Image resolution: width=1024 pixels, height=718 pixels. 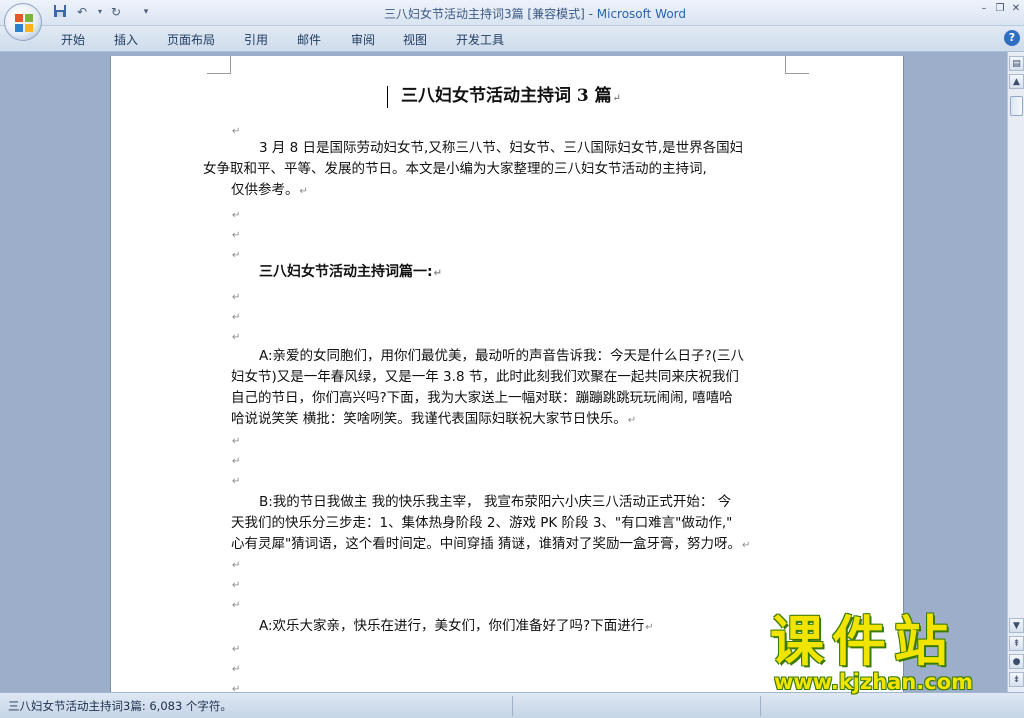 I want to click on view-ruler-icon: ▤, so click(x=1016, y=63).